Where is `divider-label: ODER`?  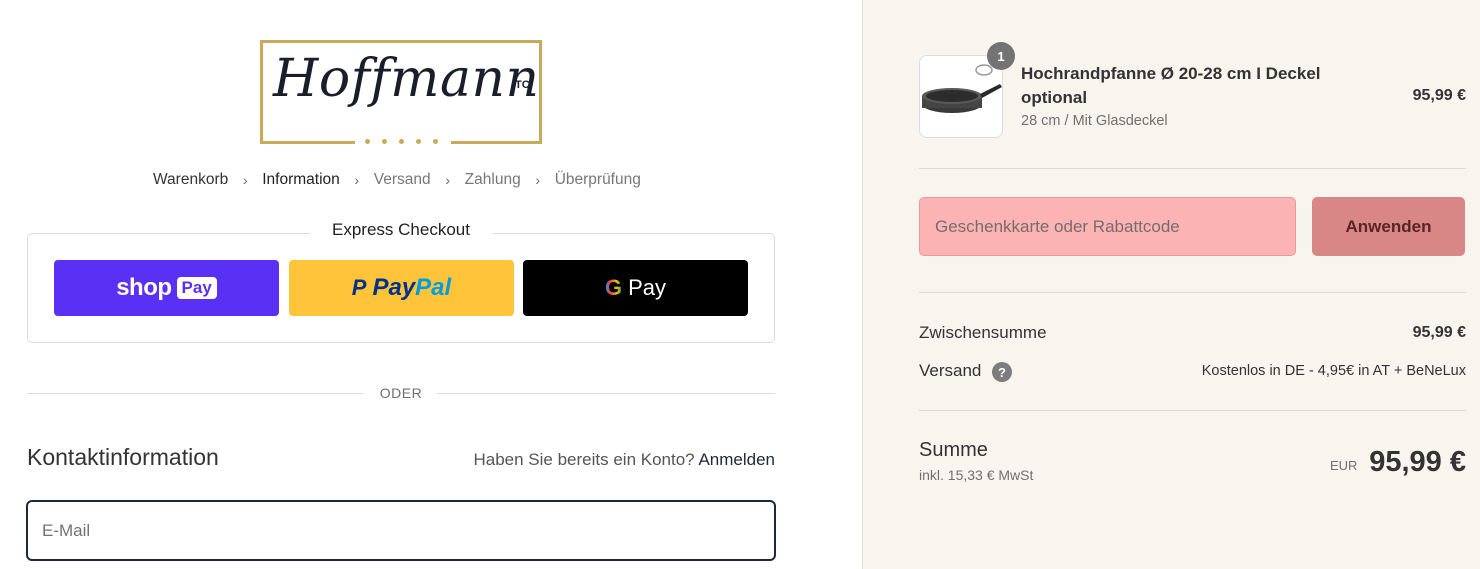
divider-label: ODER is located at coordinates (401, 393).